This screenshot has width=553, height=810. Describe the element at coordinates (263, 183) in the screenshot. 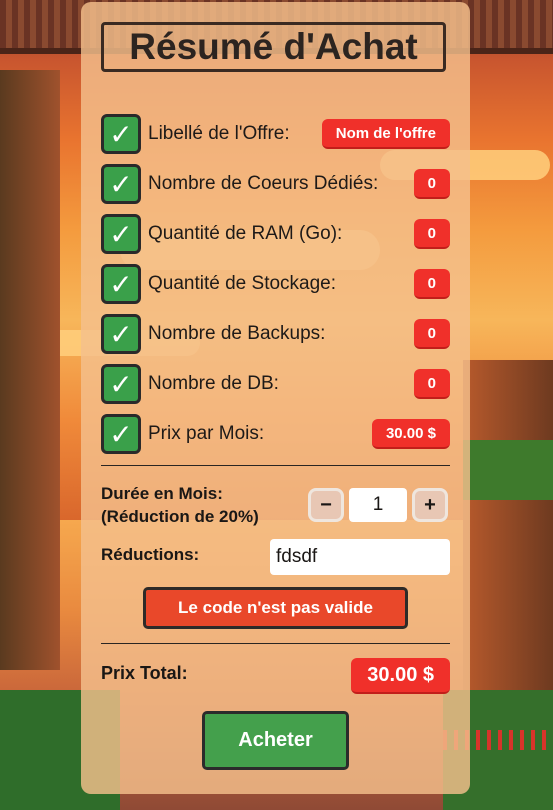

I see `row-label: Nombre de Coeurs Dédiés:` at that location.